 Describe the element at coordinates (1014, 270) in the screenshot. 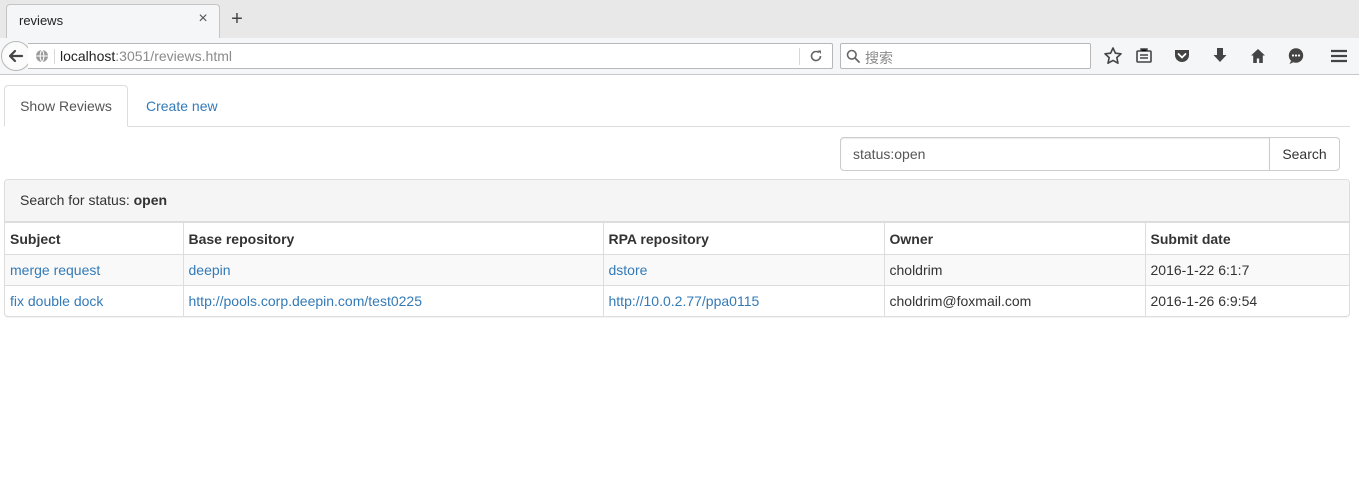

I see `owner-cell: choldrim` at that location.